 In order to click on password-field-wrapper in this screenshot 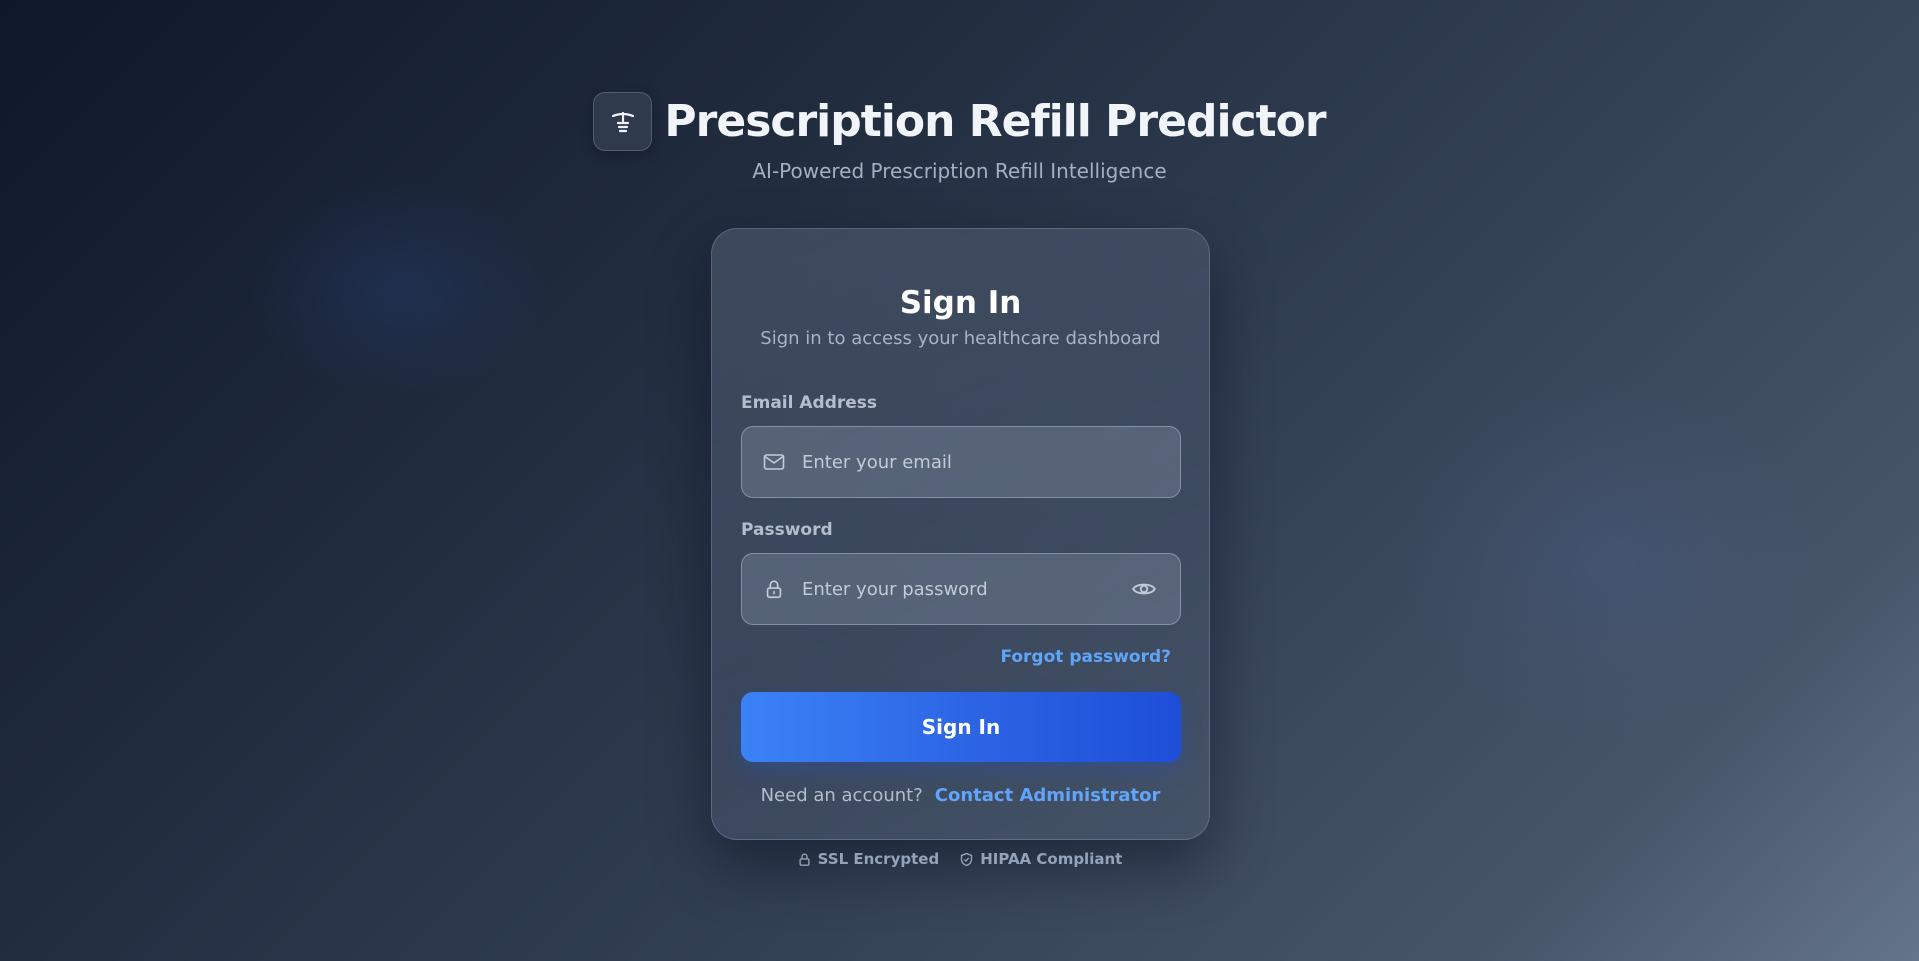, I will do `click(961, 589)`.